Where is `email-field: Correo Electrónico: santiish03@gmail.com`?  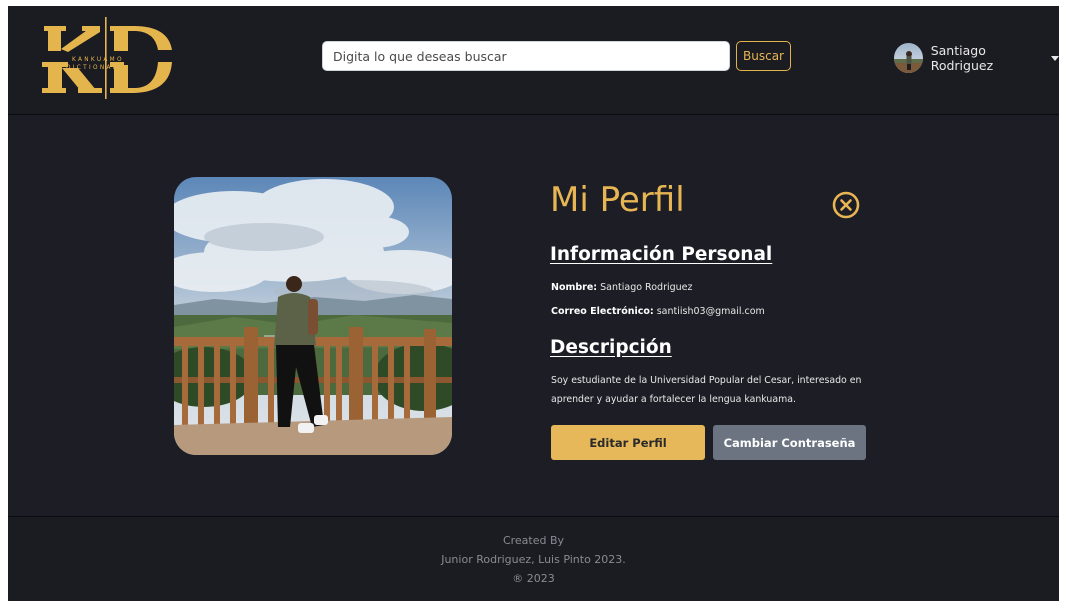 email-field: Correo Electrónico: santiish03@gmail.com is located at coordinates (658, 311).